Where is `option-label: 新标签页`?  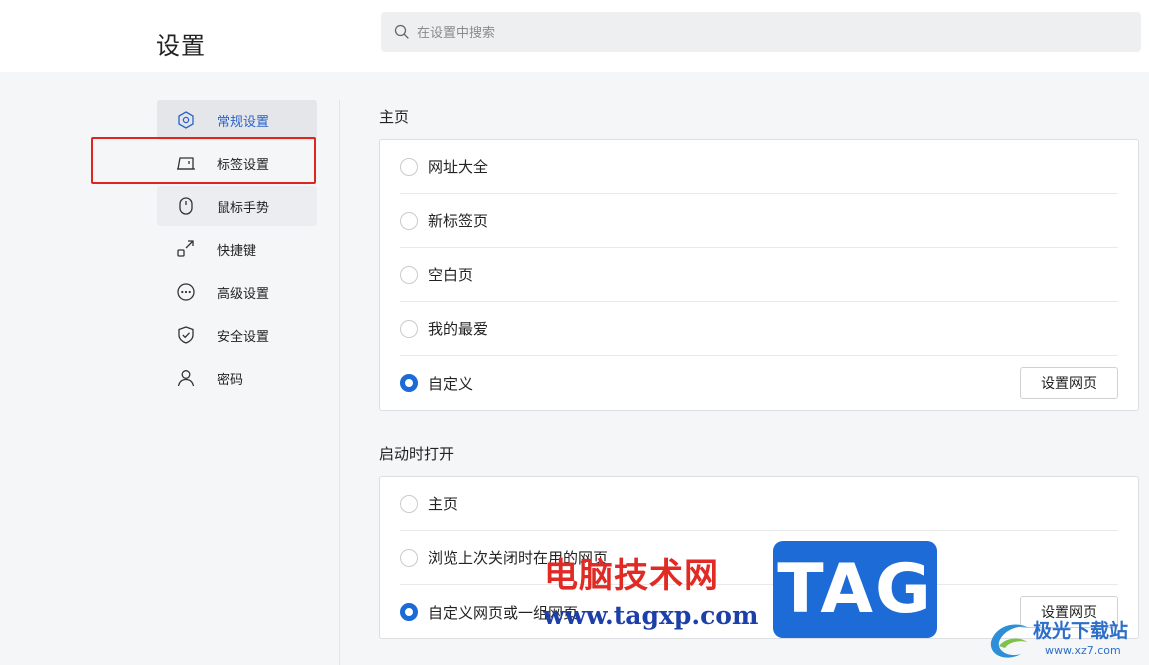 option-label: 新标签页 is located at coordinates (458, 221).